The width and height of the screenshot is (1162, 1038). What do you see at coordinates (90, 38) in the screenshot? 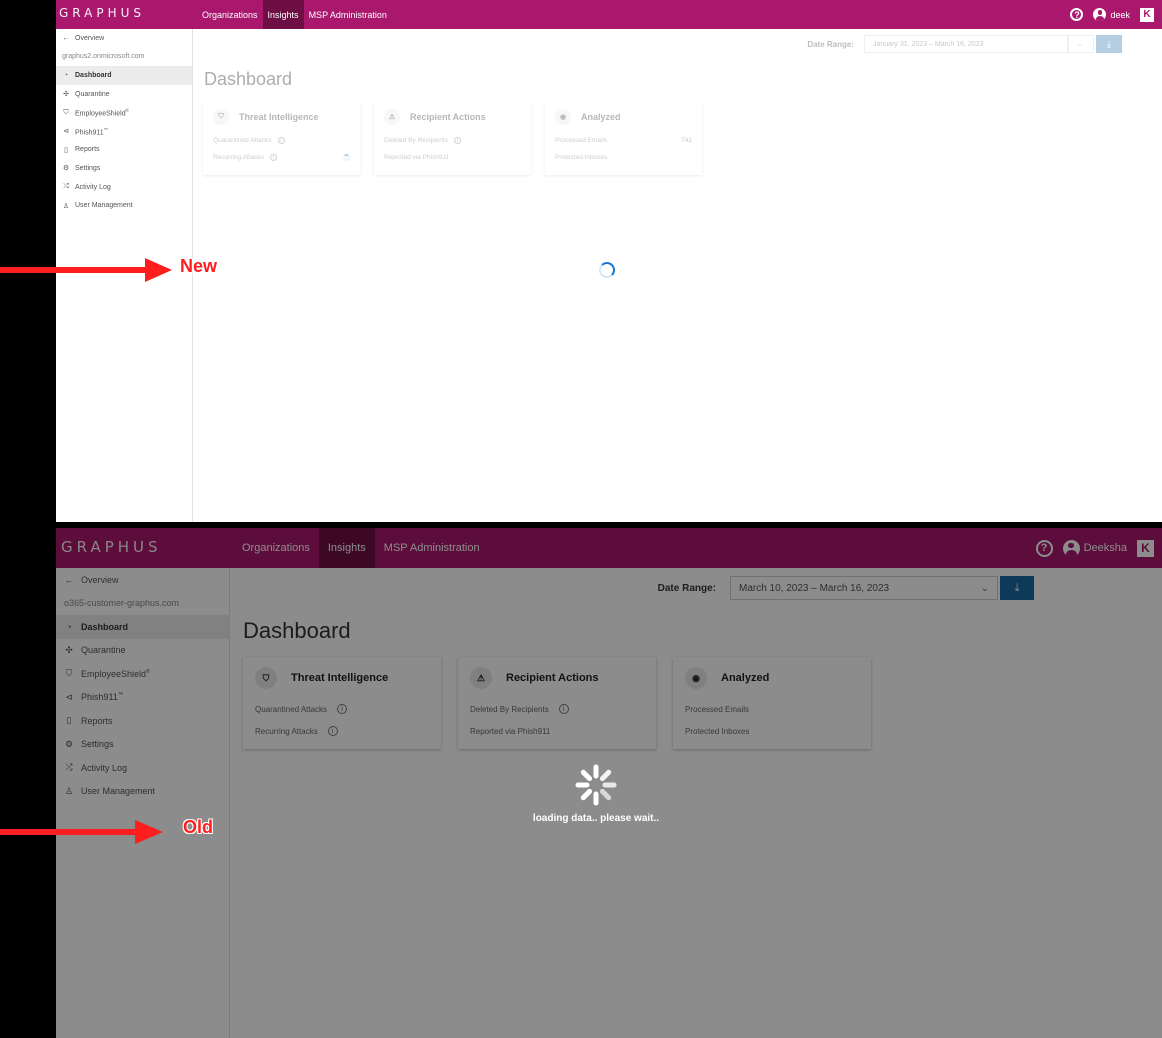
I see `sidebar-back-label: Overview` at bounding box center [90, 38].